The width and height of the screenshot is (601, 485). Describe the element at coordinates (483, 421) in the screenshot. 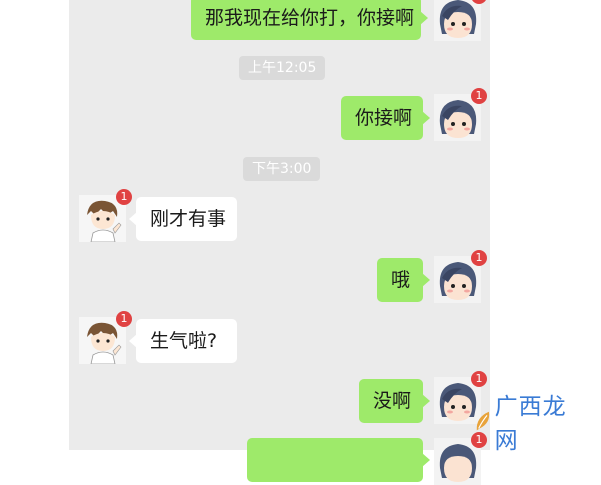

I see `leaf-icon` at that location.